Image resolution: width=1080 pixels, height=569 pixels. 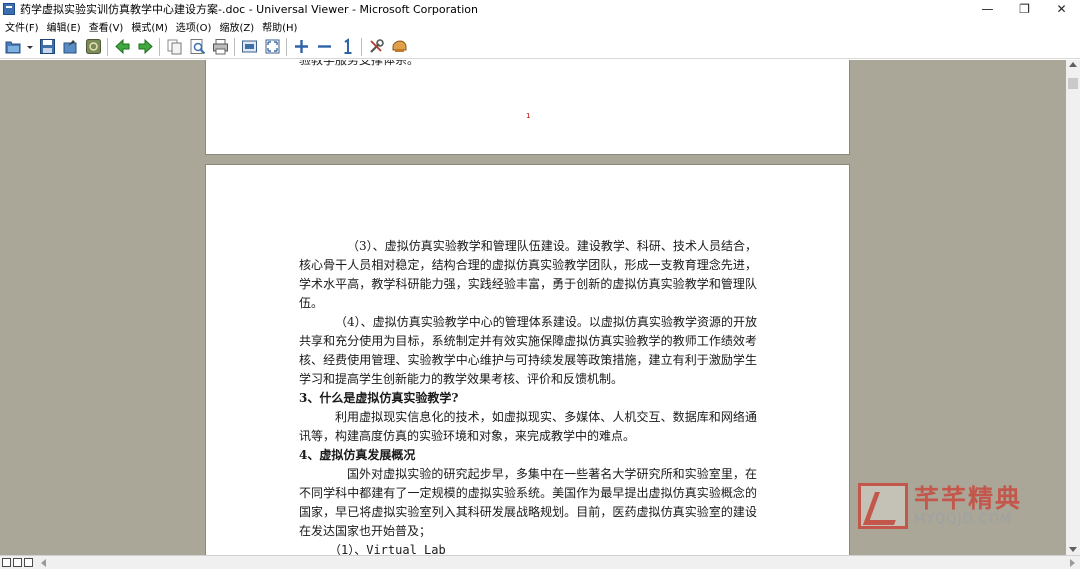 I want to click on settings-icon, so click(x=376, y=47).